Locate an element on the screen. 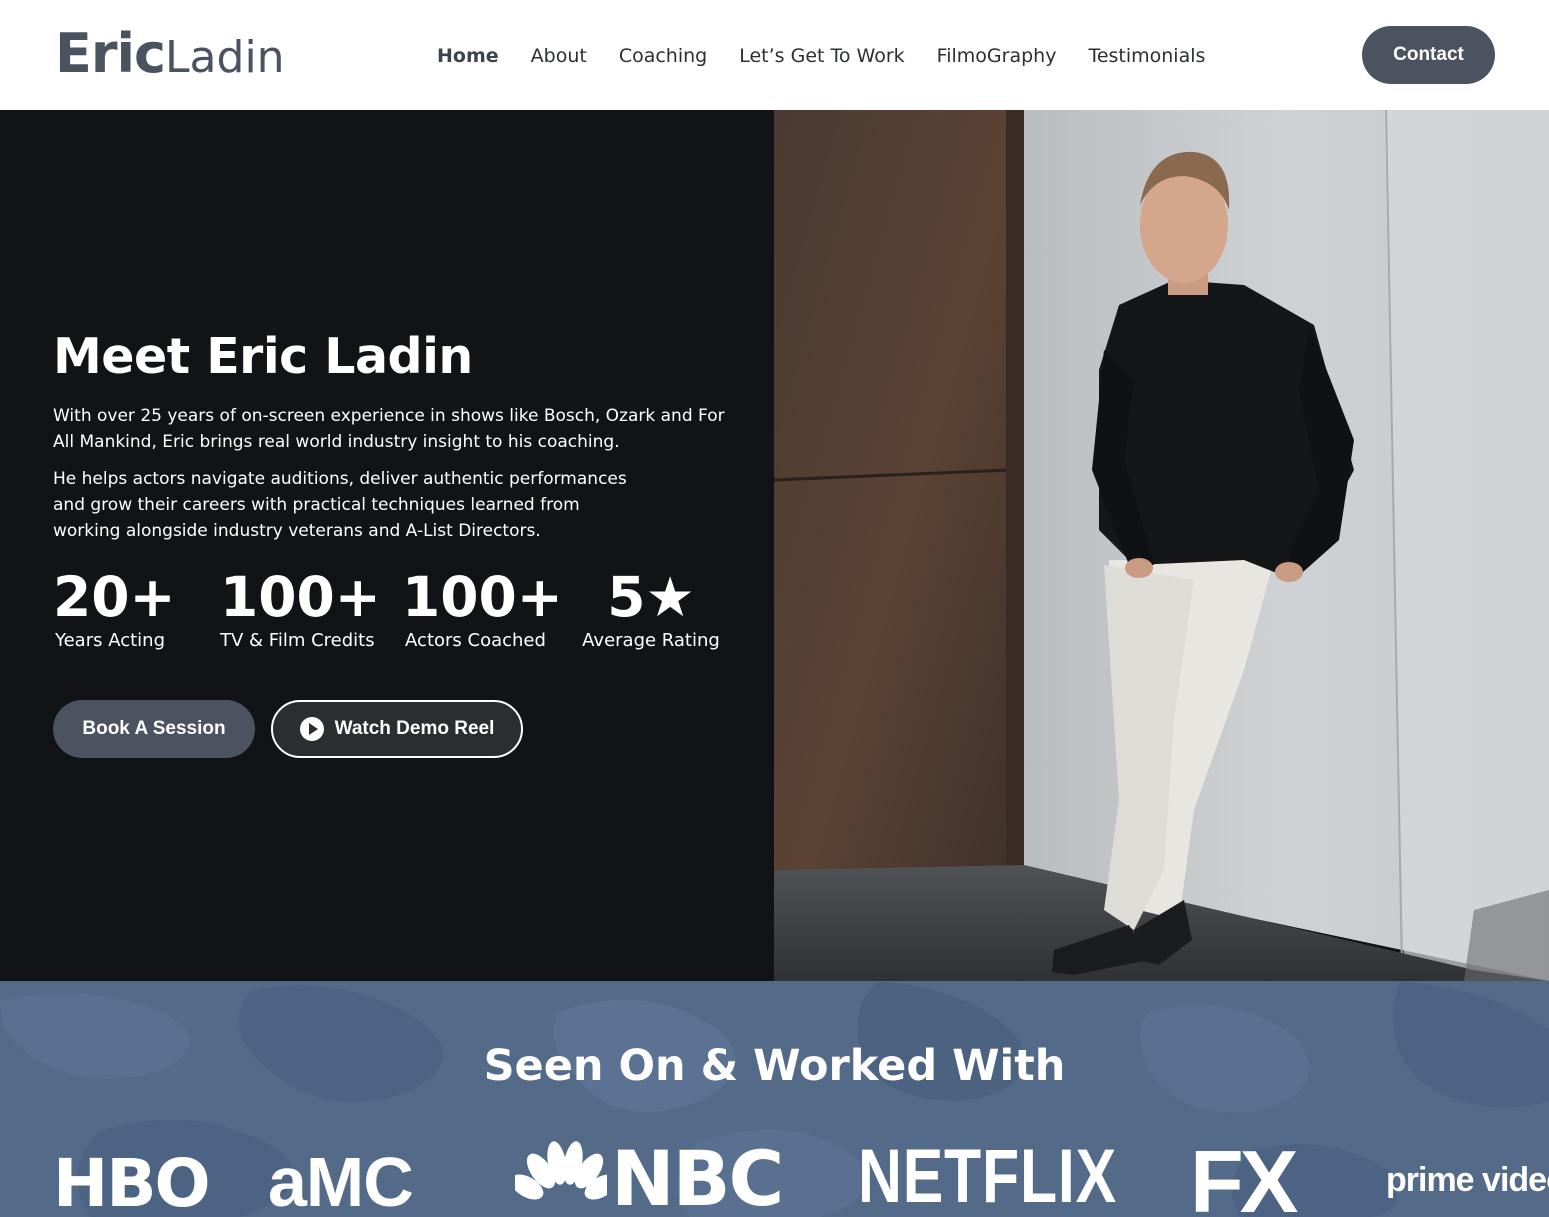 The height and width of the screenshot is (1217, 1549). prime-video-logo: prime video is located at coordinates (1467, 1180).